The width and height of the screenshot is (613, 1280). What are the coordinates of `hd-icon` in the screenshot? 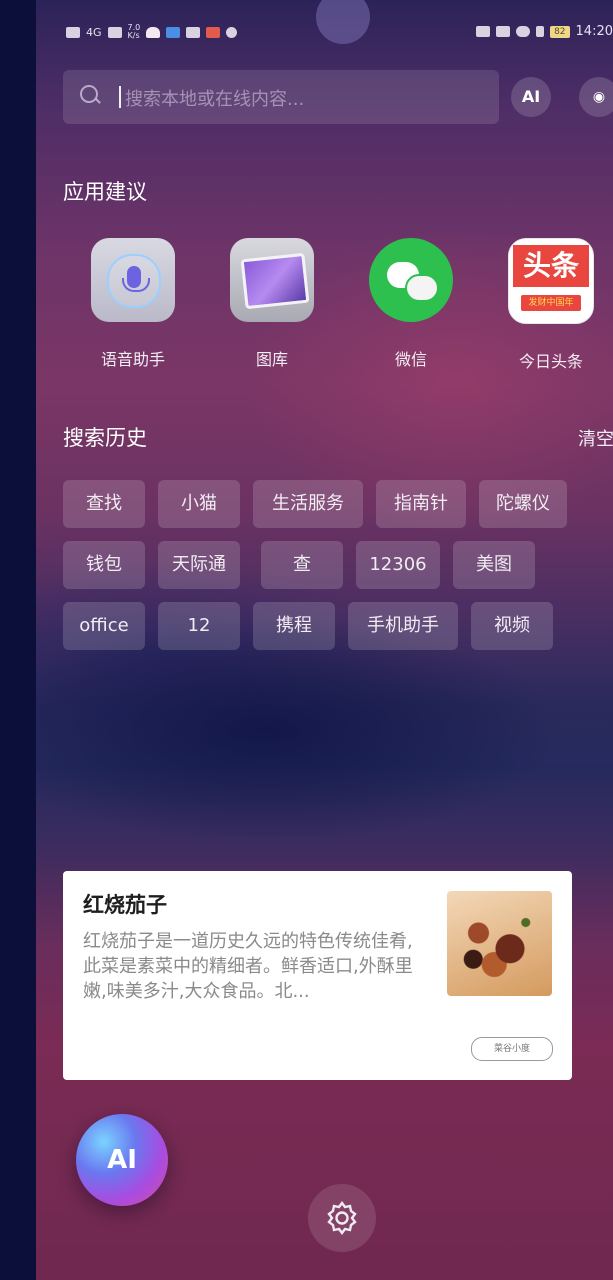 It's located at (73, 32).